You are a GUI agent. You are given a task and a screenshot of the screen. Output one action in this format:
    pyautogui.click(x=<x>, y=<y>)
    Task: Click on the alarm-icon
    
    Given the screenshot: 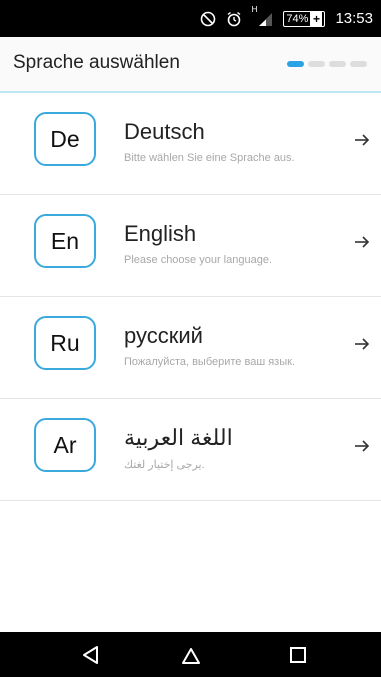 What is the action you would take?
    pyautogui.click(x=234, y=19)
    